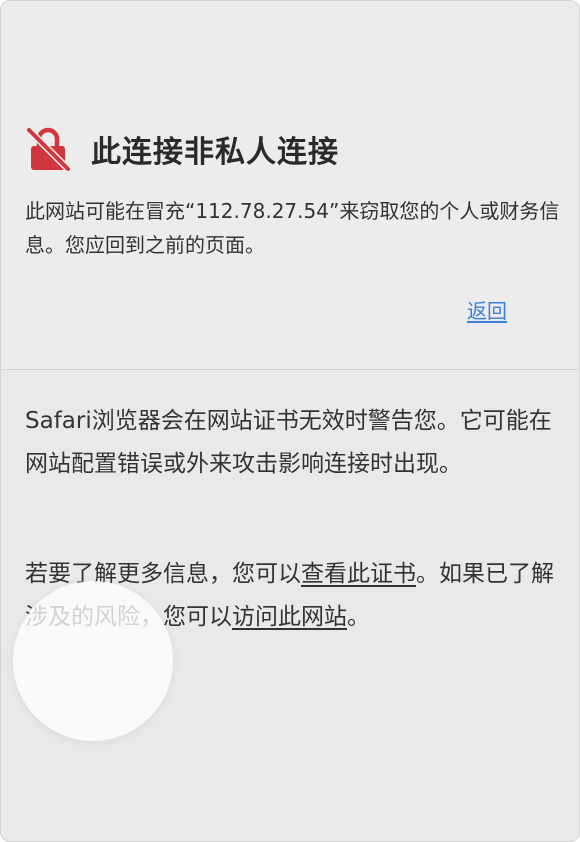 This screenshot has width=580, height=842. What do you see at coordinates (358, 574) in the screenshot?
I see `view-certificate-link: 查看此证书` at bounding box center [358, 574].